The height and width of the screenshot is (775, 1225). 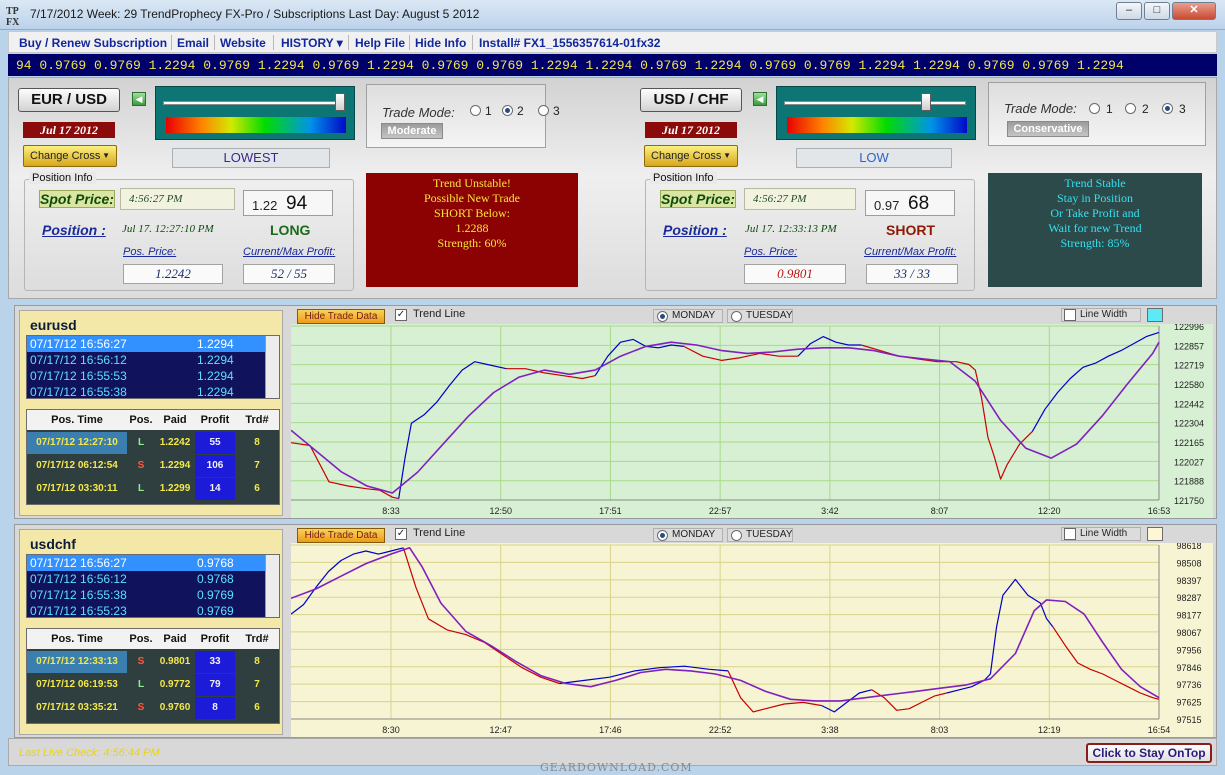 I want to click on price-small: 1.22, so click(x=265, y=205).